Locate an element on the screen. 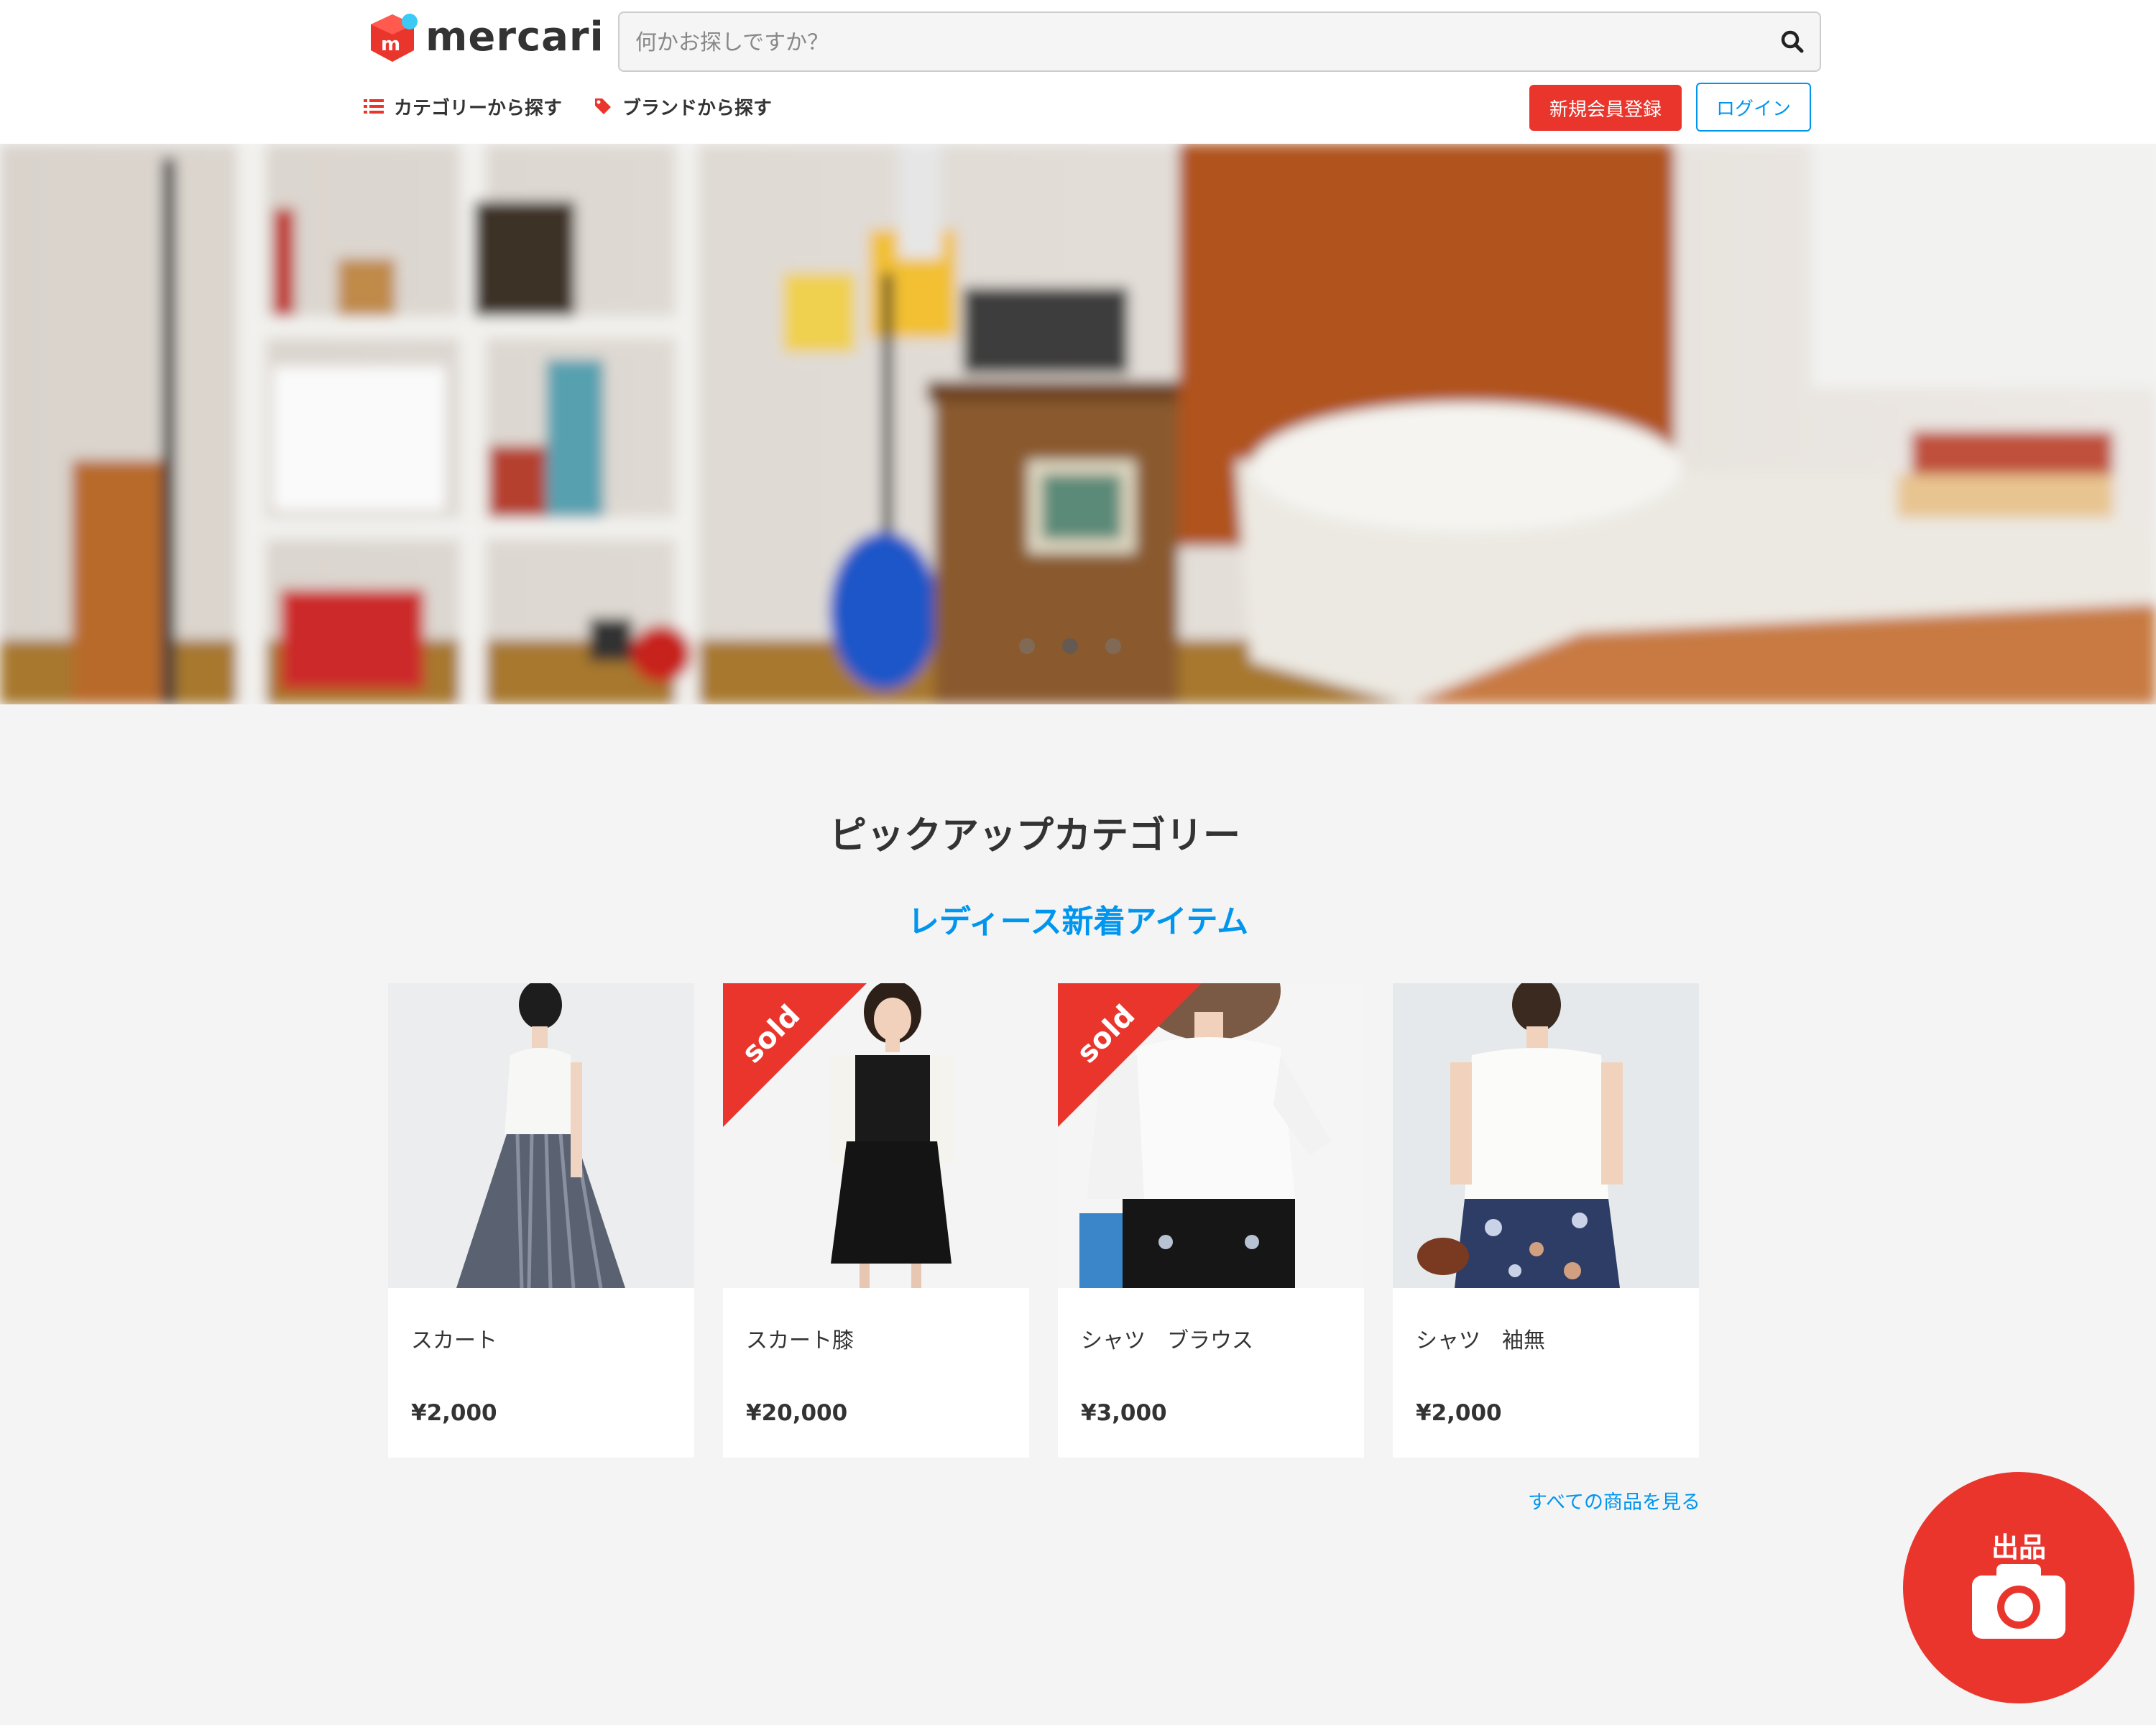 The image size is (2156, 1725). pickup-title: ピックアップカテゴリー is located at coordinates (1034, 835).